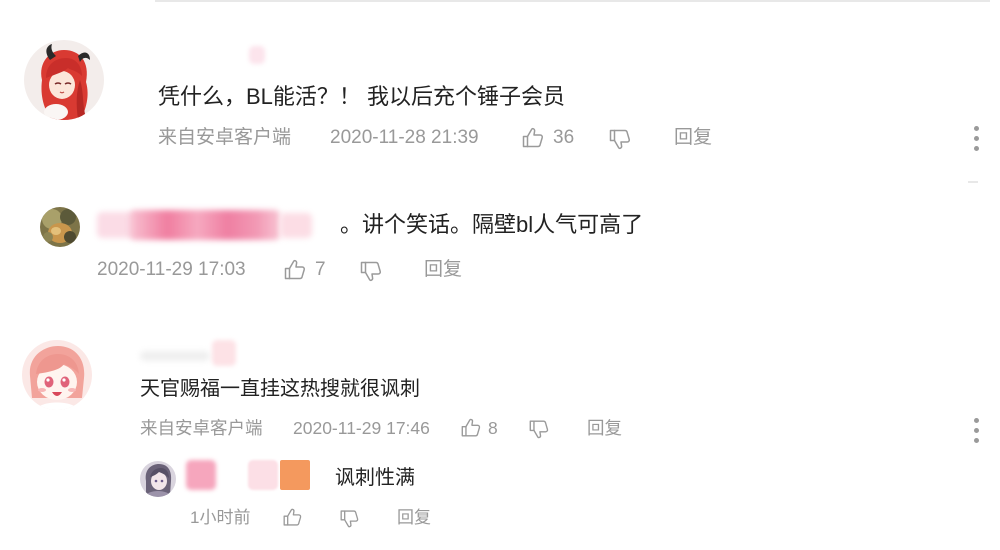  What do you see at coordinates (171, 269) in the screenshot?
I see `comment-time: 2020-11-29 17:03` at bounding box center [171, 269].